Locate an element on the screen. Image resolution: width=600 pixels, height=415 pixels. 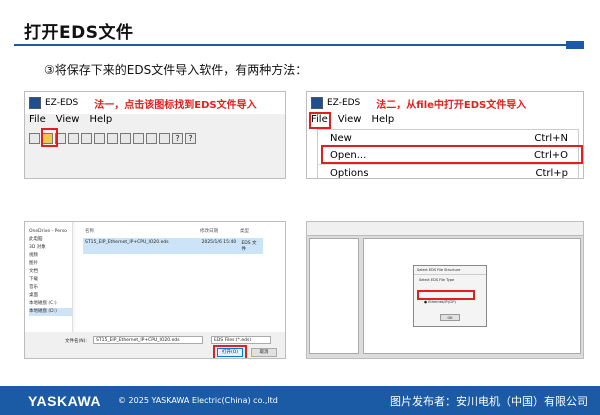
wizard-option-selected: ● Ethernet/IP(CIP) is located at coordinates (455, 302).